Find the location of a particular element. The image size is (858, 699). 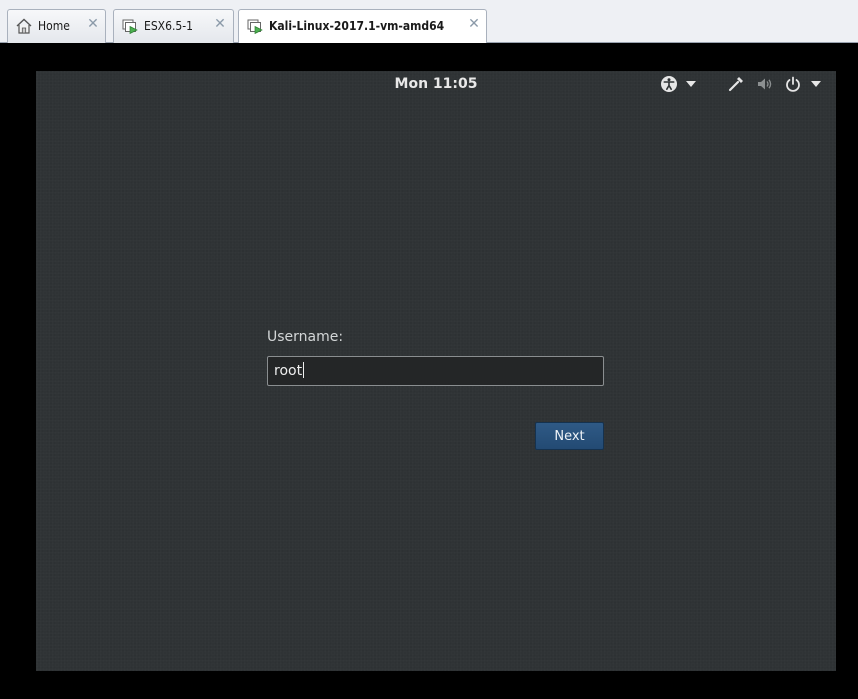

tab-label: Kali-Linux-2017.1-vm-amd64 is located at coordinates (357, 26).